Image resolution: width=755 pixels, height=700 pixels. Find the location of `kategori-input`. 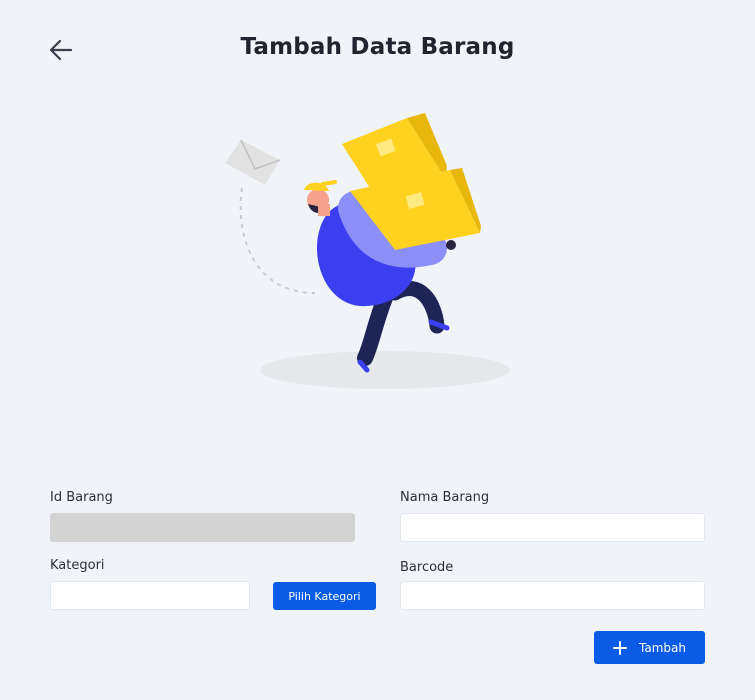

kategori-input is located at coordinates (150, 595).